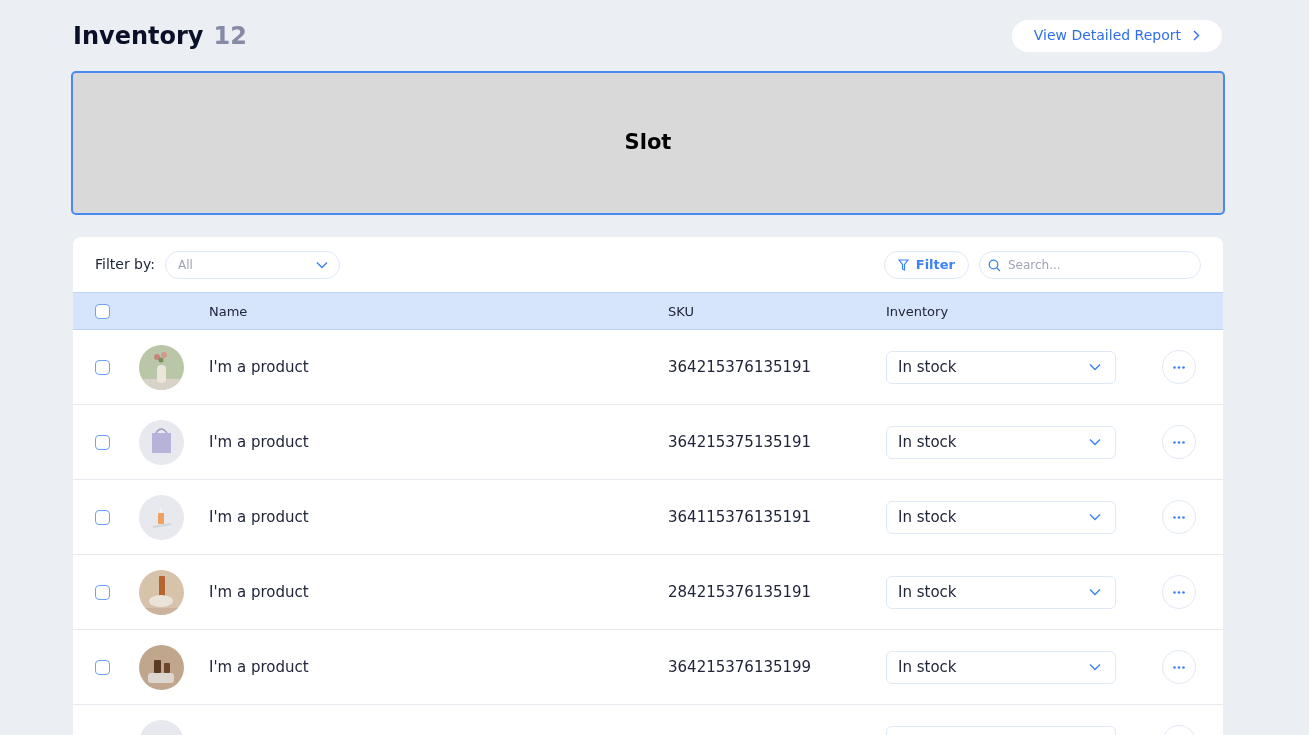 This screenshot has height=735, width=1309. I want to click on sku-text: 364215376135191, so click(740, 367).